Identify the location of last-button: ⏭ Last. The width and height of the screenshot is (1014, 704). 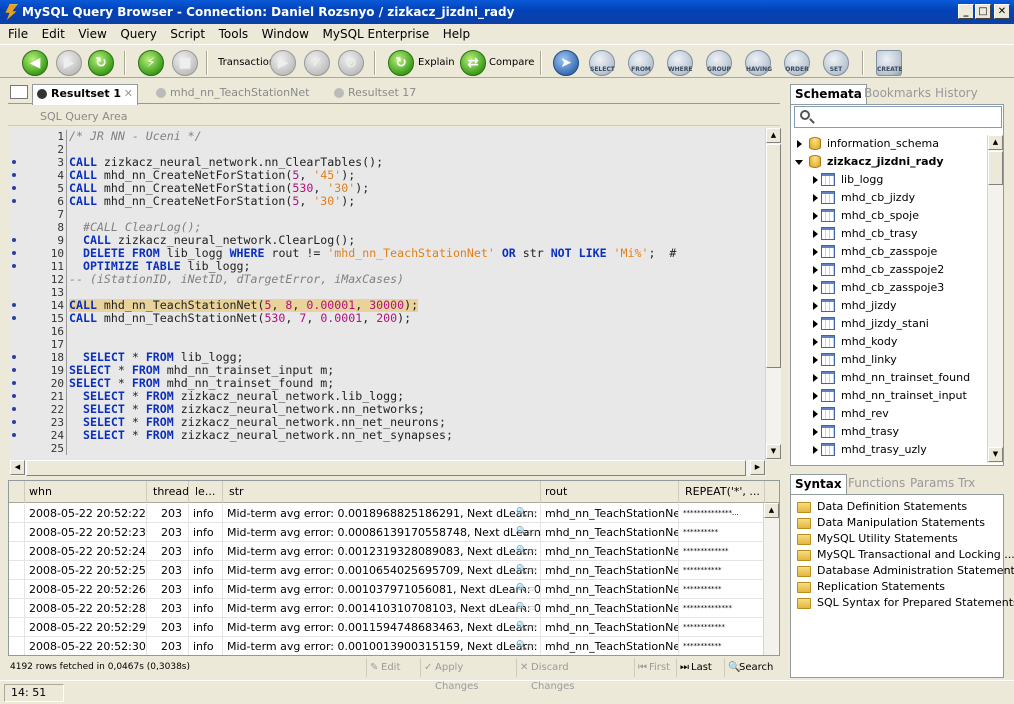
(698, 667).